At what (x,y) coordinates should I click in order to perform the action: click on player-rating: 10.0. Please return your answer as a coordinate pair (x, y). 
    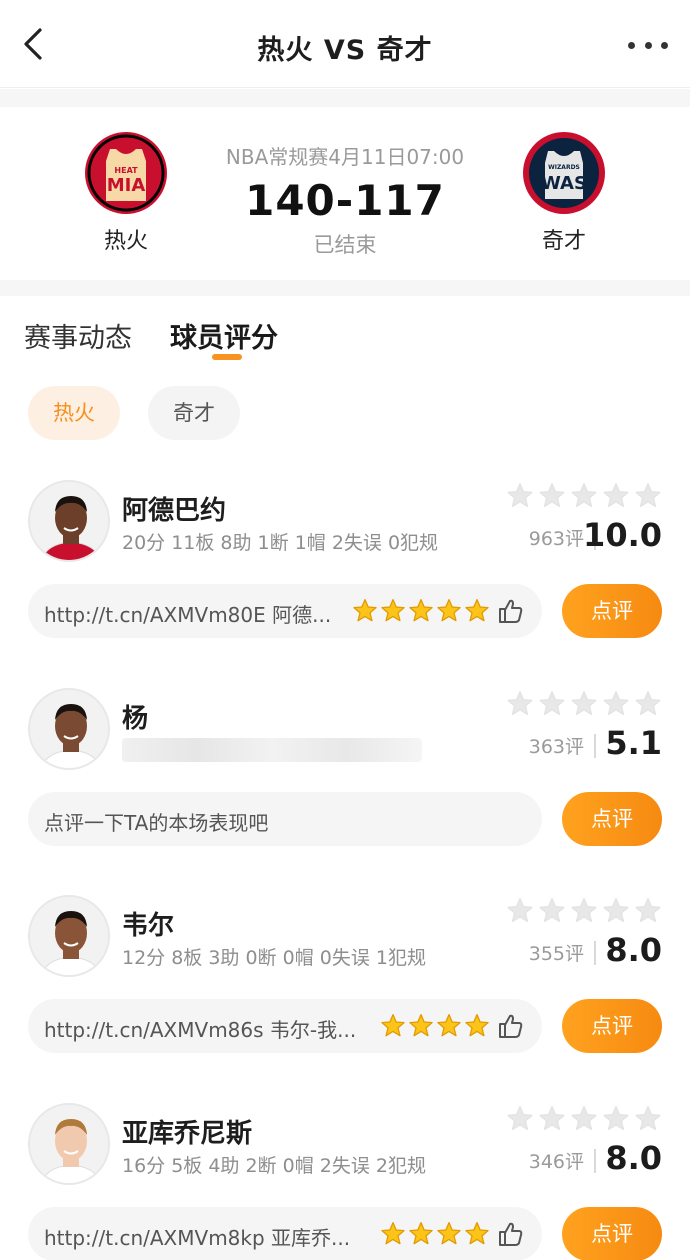
    Looking at the image, I should click on (622, 535).